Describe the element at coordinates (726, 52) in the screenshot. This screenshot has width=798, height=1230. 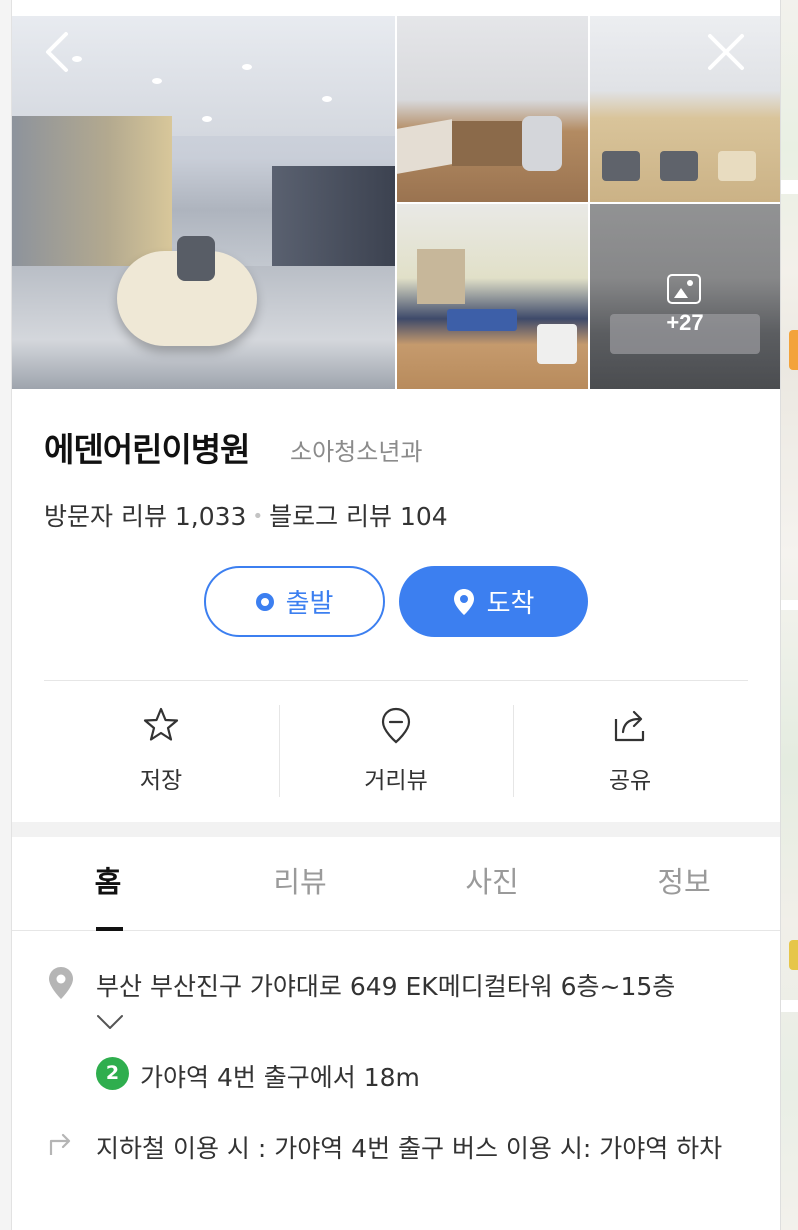
I see `close-icon` at that location.